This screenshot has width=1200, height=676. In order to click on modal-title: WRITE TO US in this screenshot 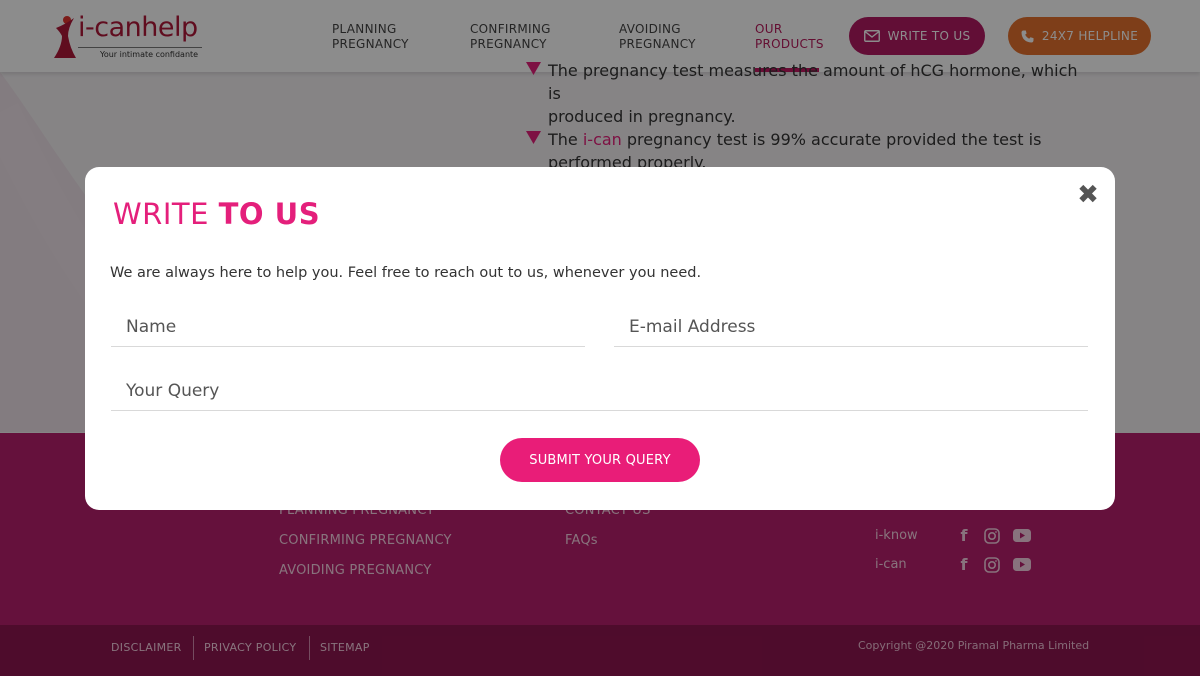, I will do `click(216, 214)`.